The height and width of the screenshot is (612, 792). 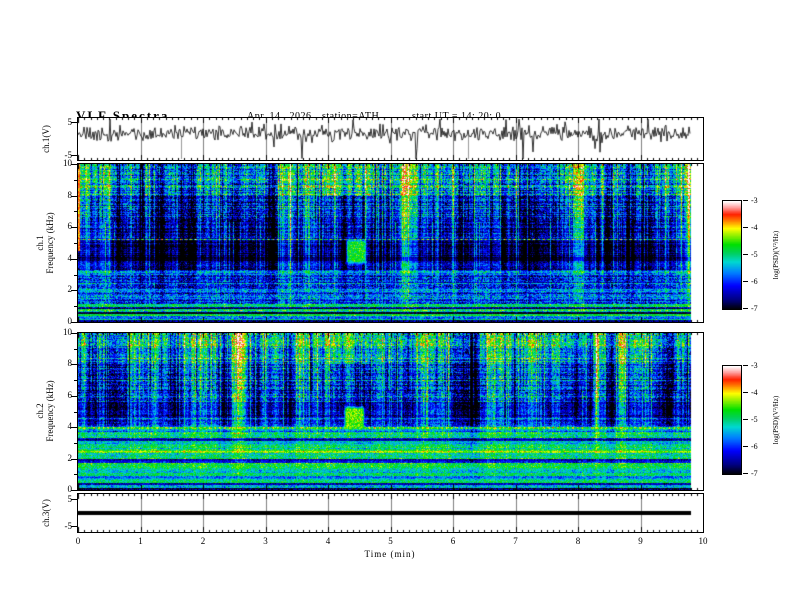 I want to click on sp2-axis-label-line1: ch.2, so click(x=40, y=411).